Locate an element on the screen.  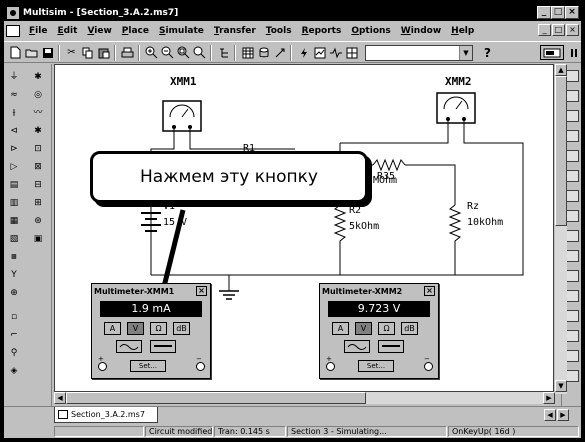
digital-icon: ▦ is located at coordinates (14, 221).